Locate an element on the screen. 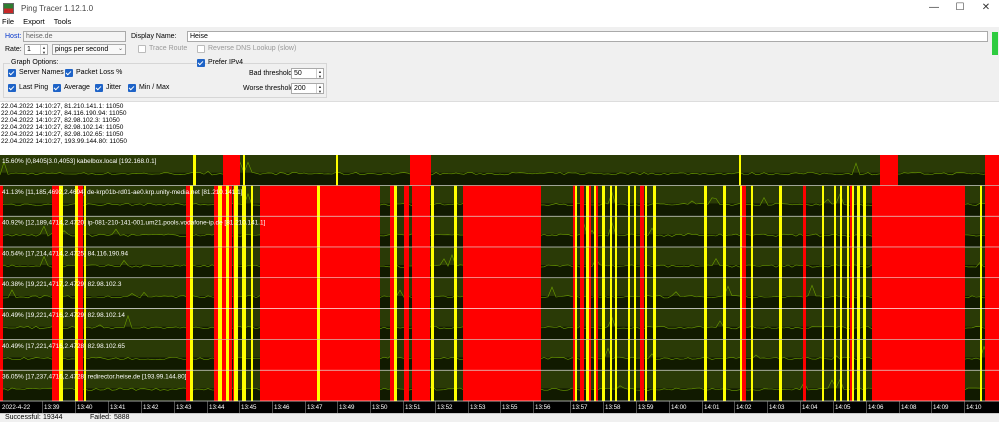 This screenshot has height=422, width=999. min-max-label: Min / Max is located at coordinates (154, 87).